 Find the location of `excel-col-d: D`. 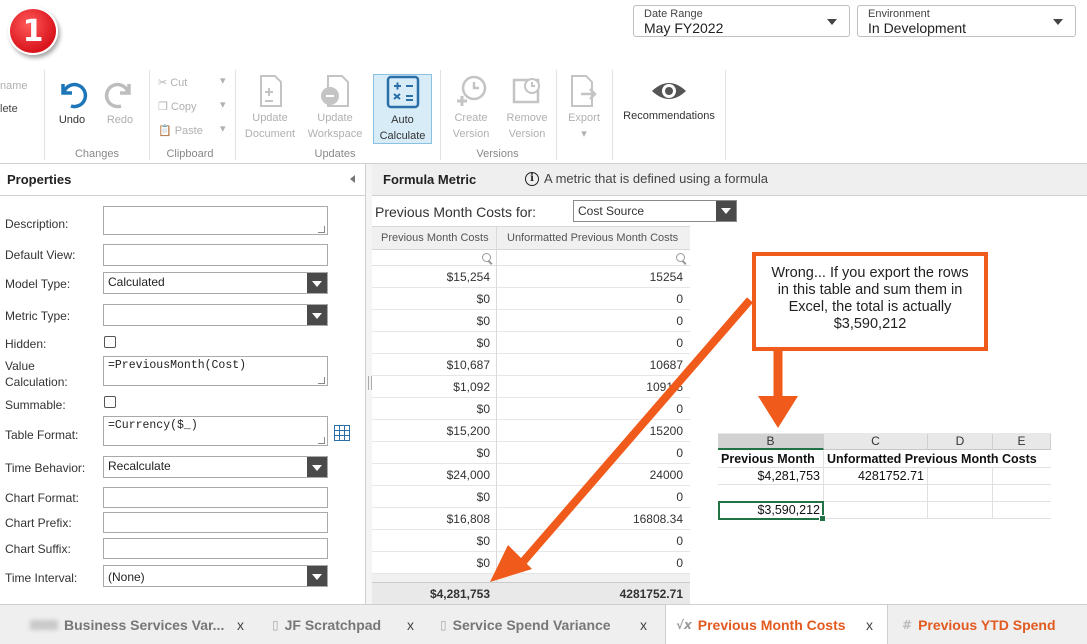

excel-col-d: D is located at coordinates (960, 442).